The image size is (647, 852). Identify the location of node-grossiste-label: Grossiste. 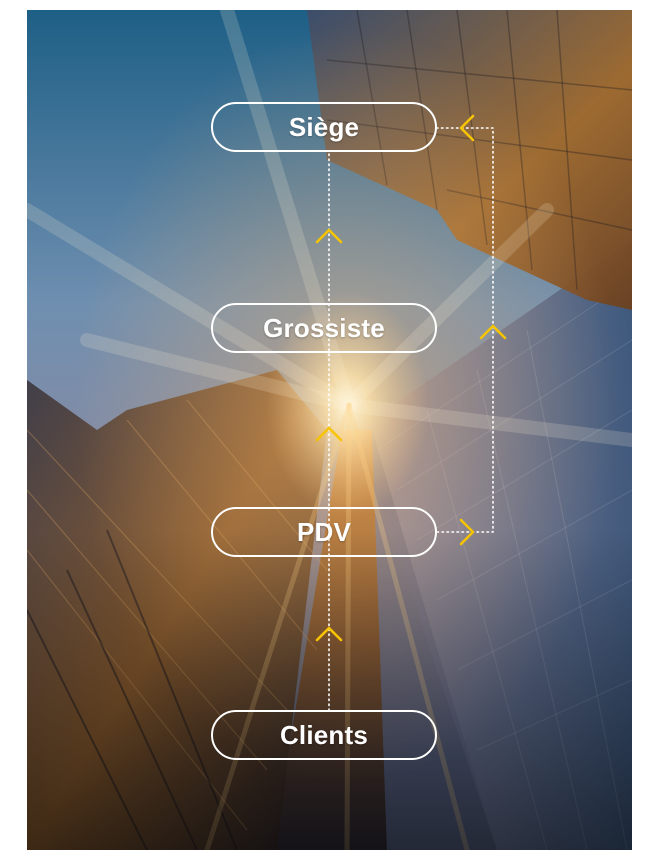
(324, 327).